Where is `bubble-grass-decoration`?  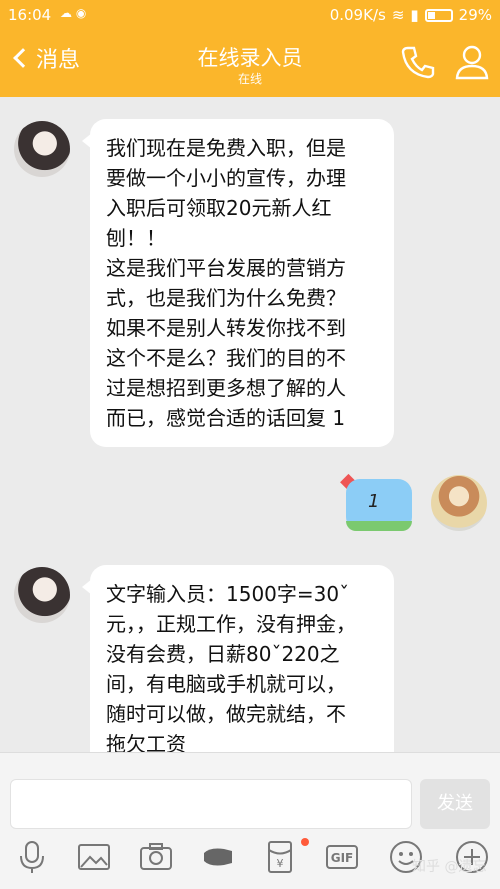
bubble-grass-decoration is located at coordinates (379, 526).